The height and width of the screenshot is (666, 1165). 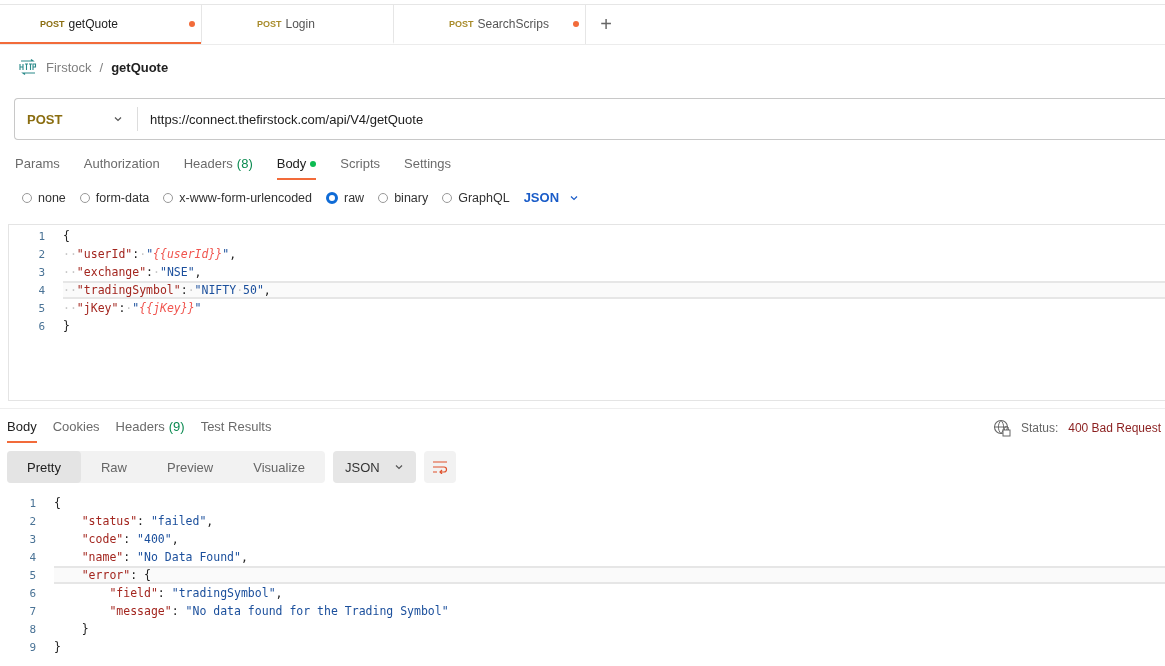 What do you see at coordinates (237, 197) in the screenshot?
I see `body-type-radio: x-www-form-urlencoded` at bounding box center [237, 197].